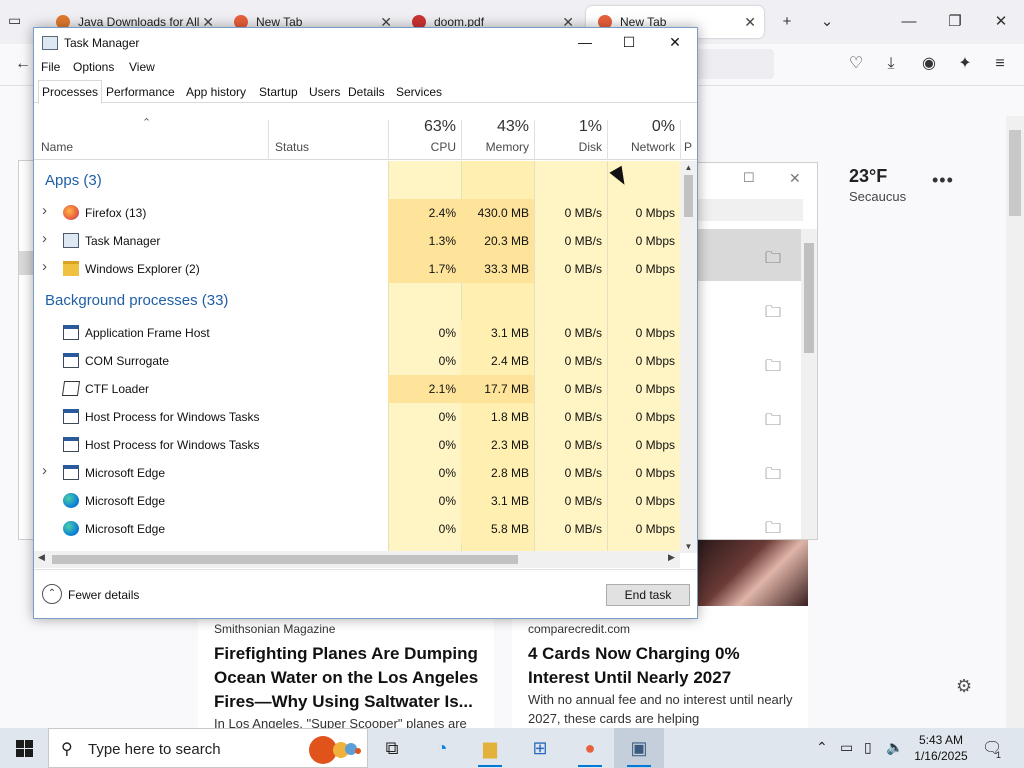 The width and height of the screenshot is (1024, 768). What do you see at coordinates (1015, 173) in the screenshot?
I see `page-scroll-thumb` at bounding box center [1015, 173].